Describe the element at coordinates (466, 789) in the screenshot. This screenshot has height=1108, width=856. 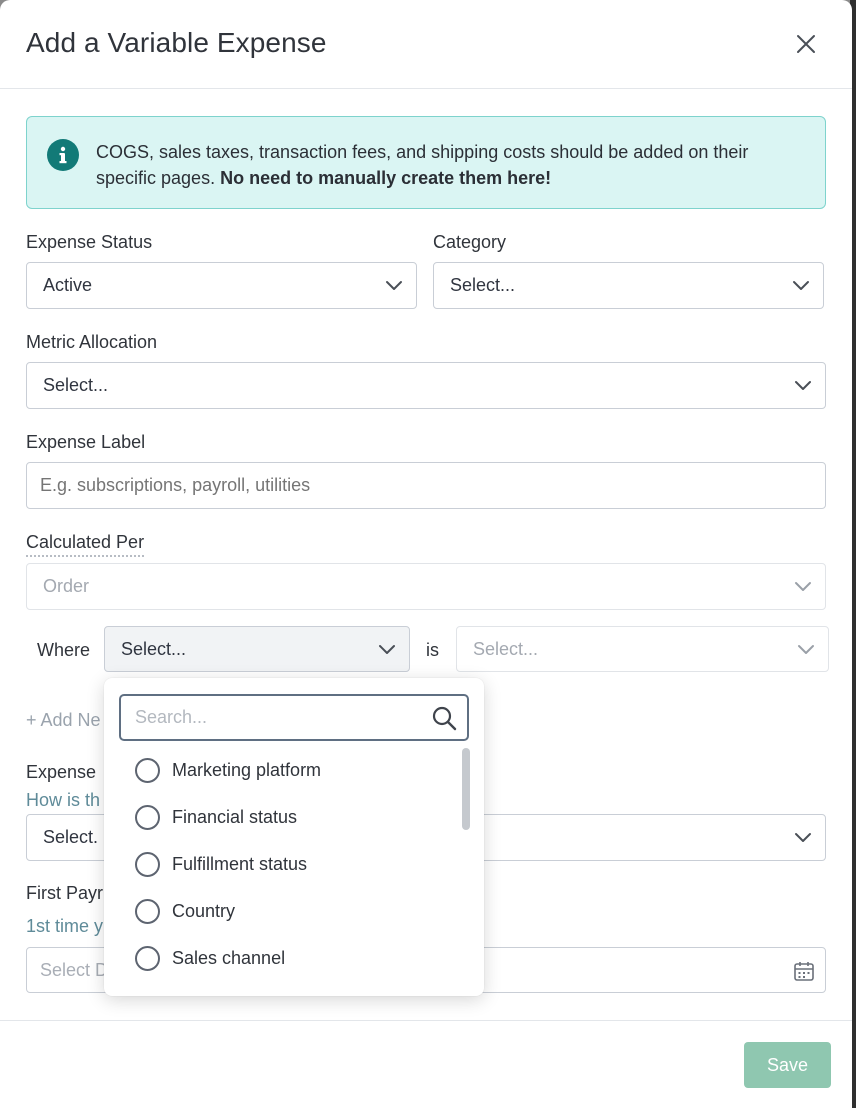
I see `dropdown-scrollbar` at that location.